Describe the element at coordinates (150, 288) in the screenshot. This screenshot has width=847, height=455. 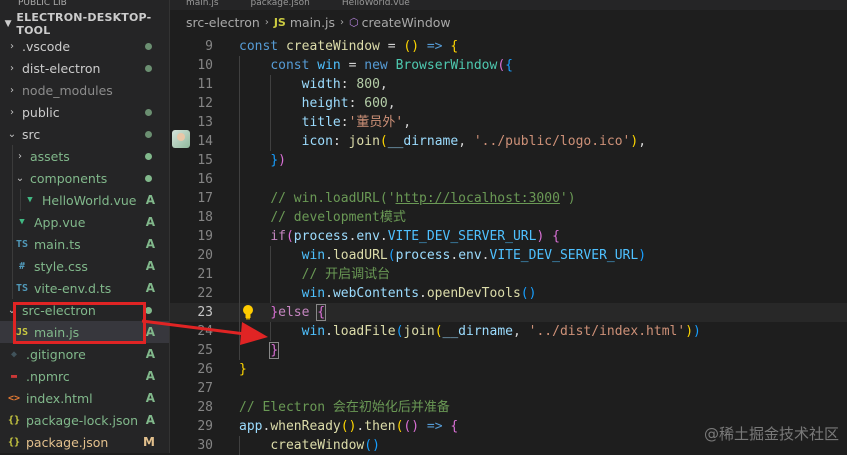
I see `git-status-badge: A` at that location.